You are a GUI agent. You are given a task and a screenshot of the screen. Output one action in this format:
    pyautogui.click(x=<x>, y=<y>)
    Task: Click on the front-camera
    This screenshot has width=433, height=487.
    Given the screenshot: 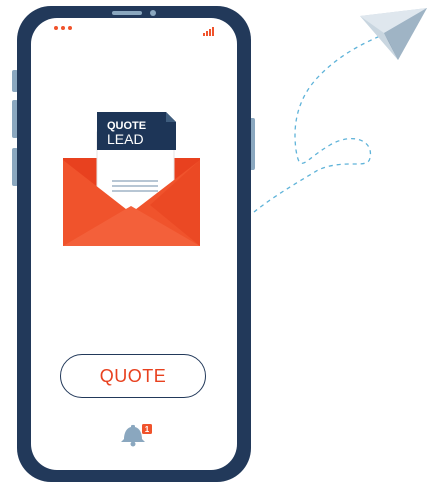 What is the action you would take?
    pyautogui.click(x=153, y=13)
    